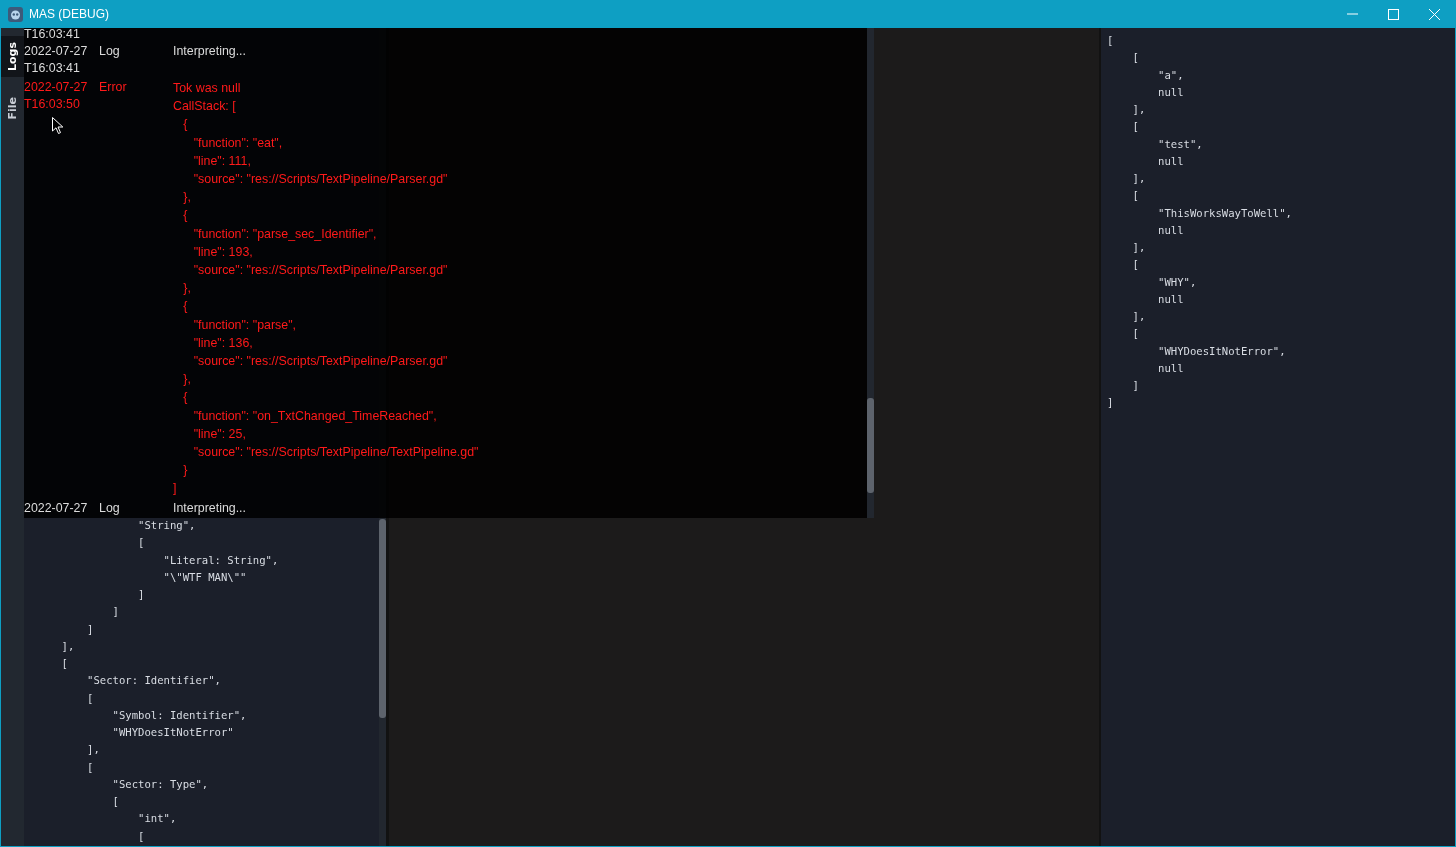 This screenshot has height=847, width=1456. What do you see at coordinates (1393, 14) in the screenshot?
I see `maximize-icon` at bounding box center [1393, 14].